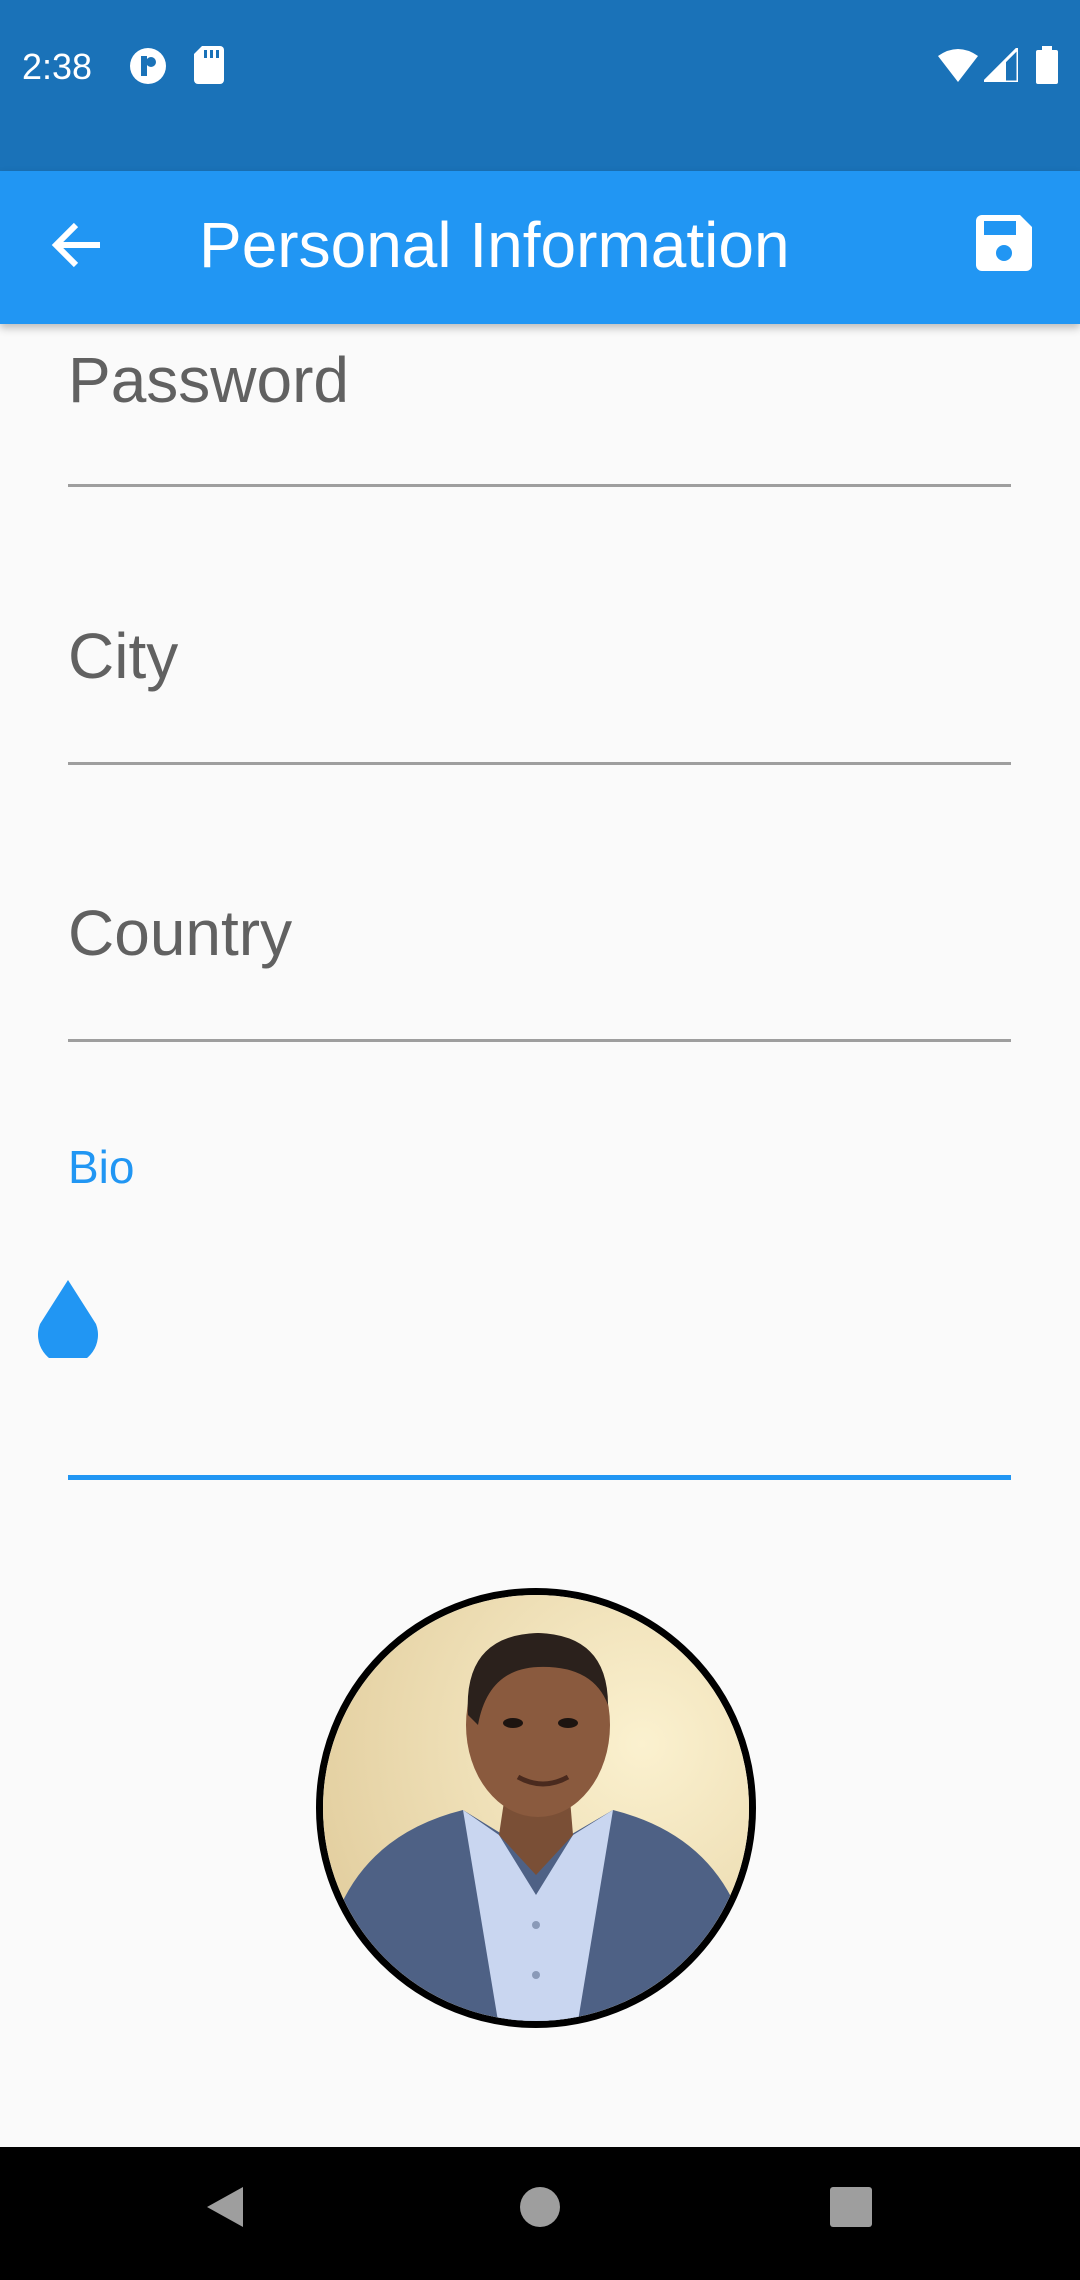 The image size is (1080, 2280). I want to click on password-underline, so click(539, 485).